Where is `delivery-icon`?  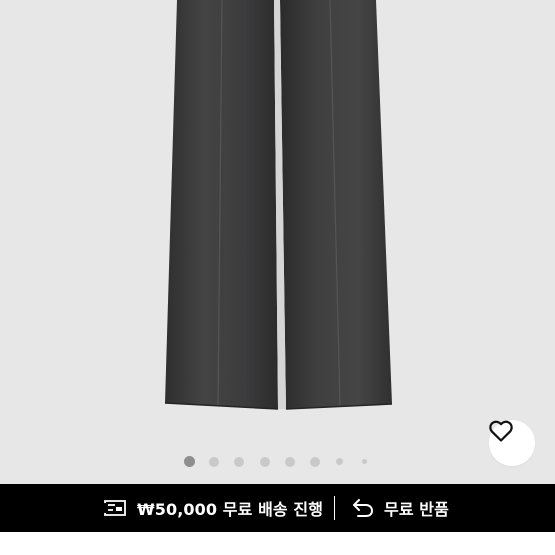
delivery-icon is located at coordinates (115, 508).